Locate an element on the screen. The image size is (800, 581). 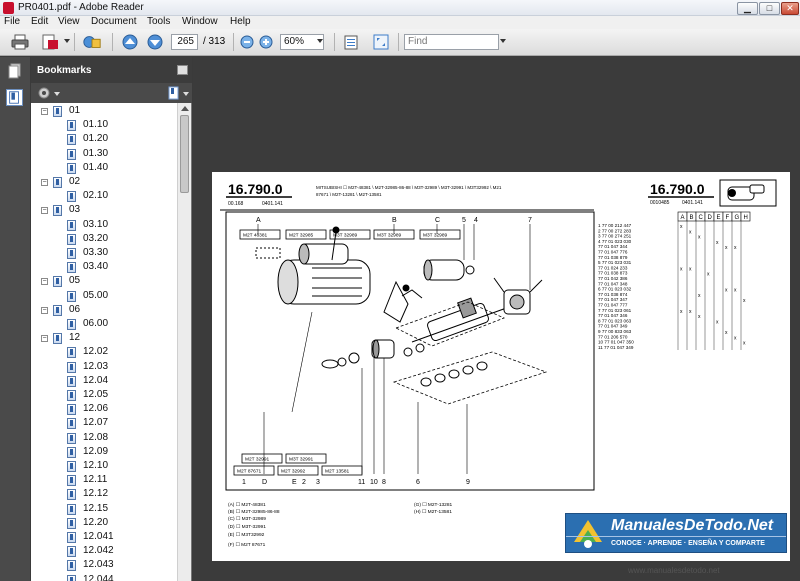
find-input: Find is located at coordinates (451, 42).